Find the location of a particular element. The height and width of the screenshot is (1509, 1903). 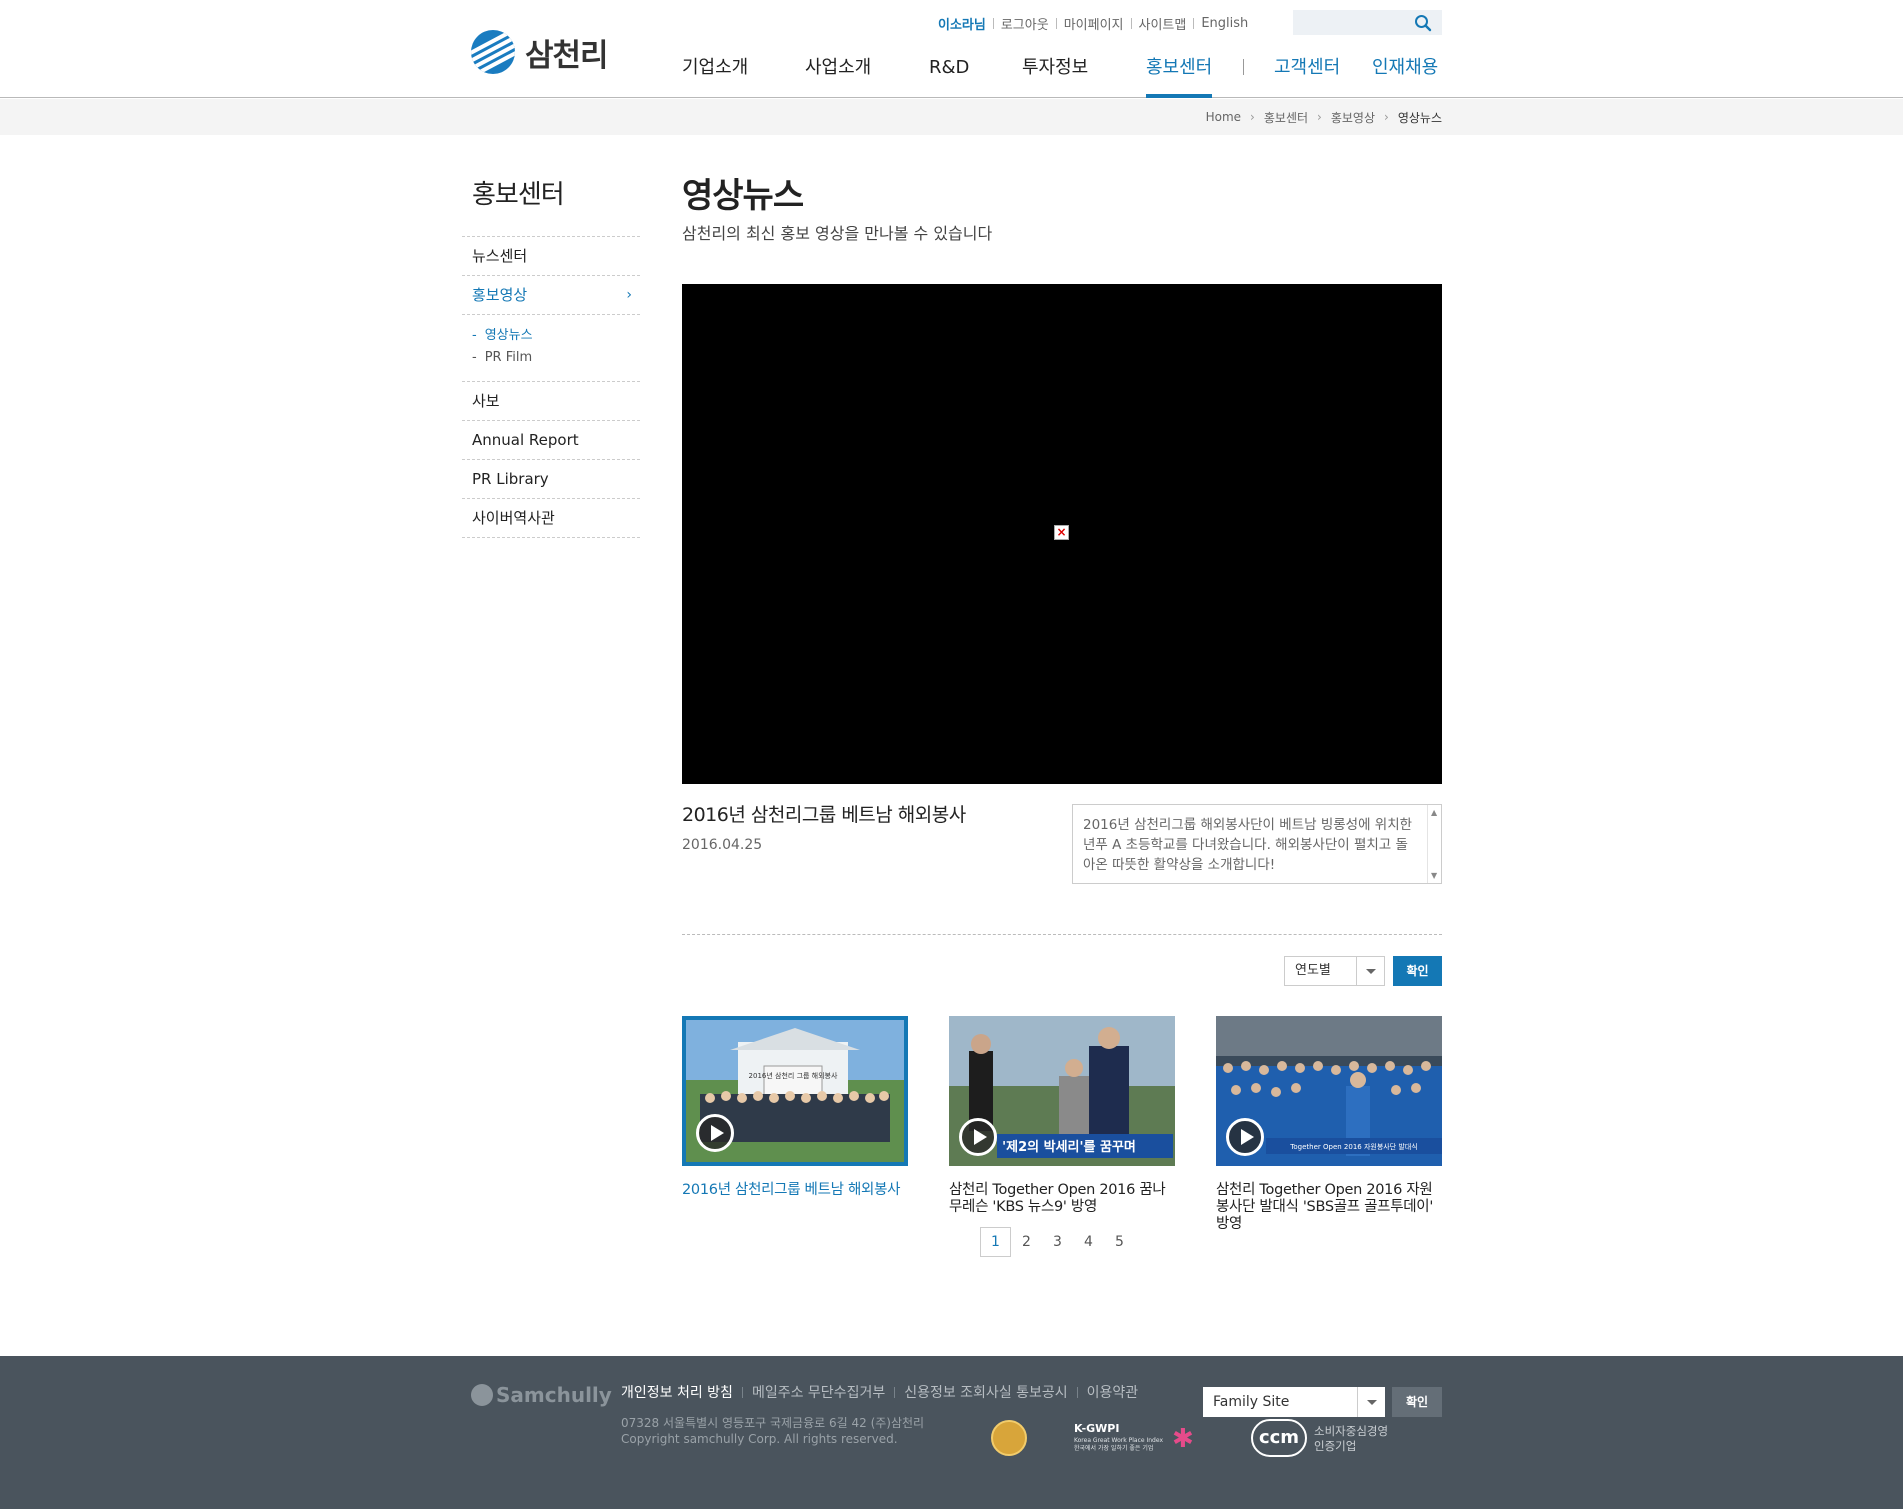

side-nav-submenu: - 영상뉴스 - PR Film is located at coordinates (551, 347).